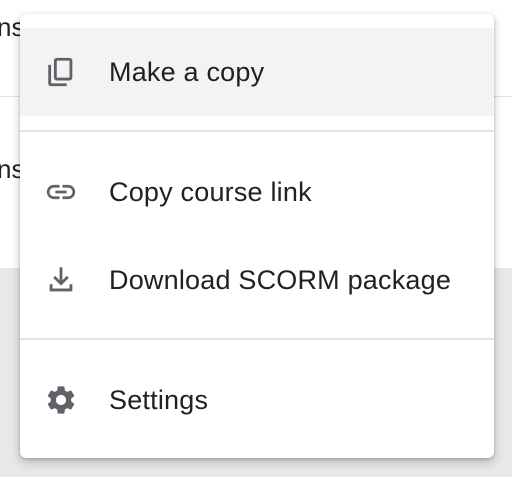  What do you see at coordinates (159, 399) in the screenshot?
I see `menu-item-label: Settings` at bounding box center [159, 399].